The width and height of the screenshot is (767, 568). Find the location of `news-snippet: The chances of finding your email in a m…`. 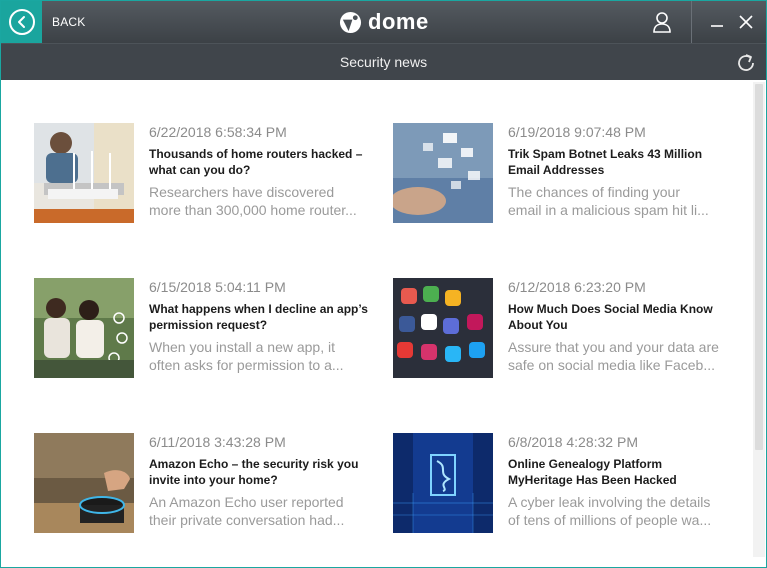

news-snippet: The chances of finding your email in a m… is located at coordinates (619, 201).